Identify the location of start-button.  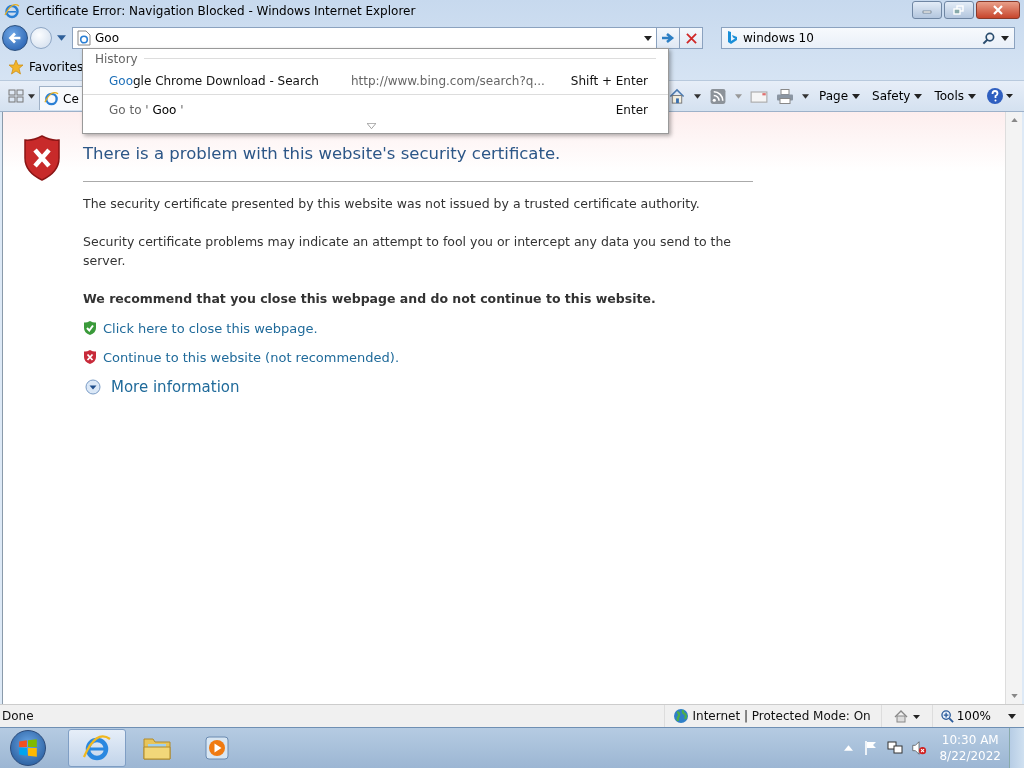
(28, 748).